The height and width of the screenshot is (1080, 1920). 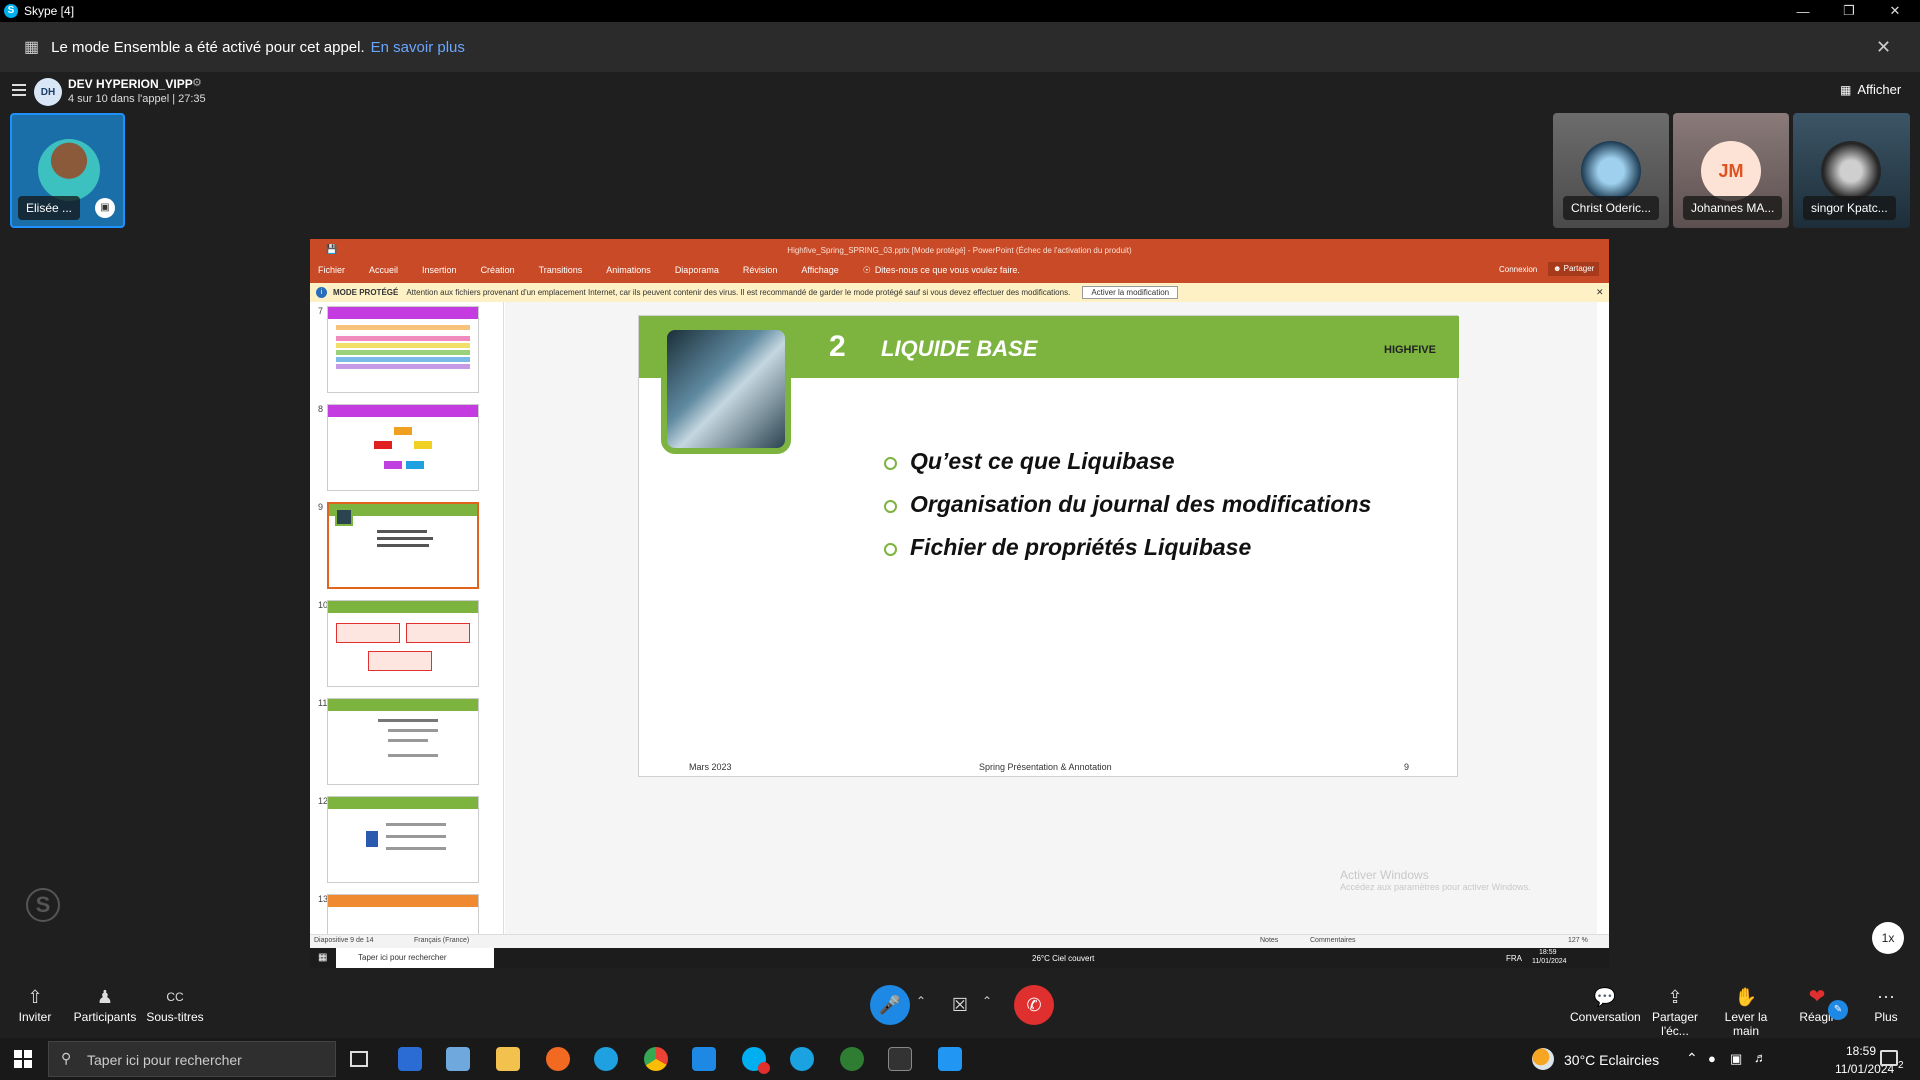 I want to click on speed-button: 1x, so click(x=1888, y=938).